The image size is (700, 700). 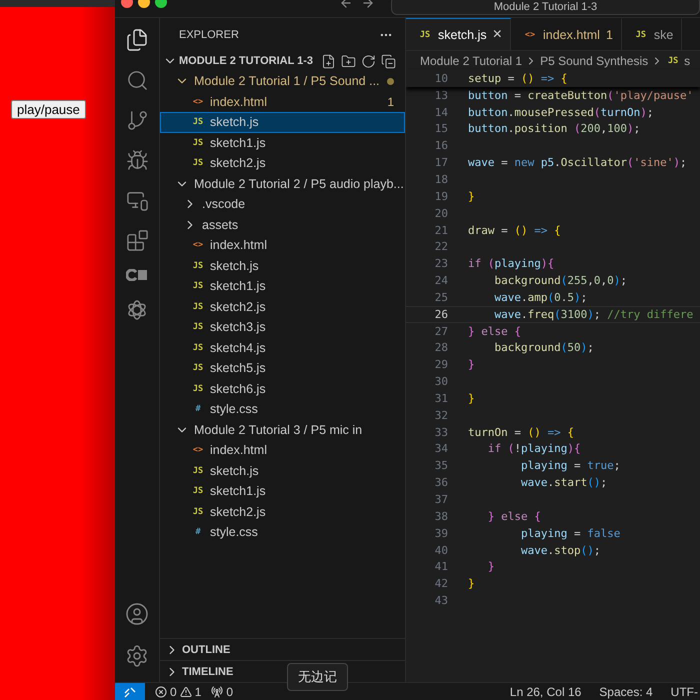 I want to click on breadcrumb: JS s, so click(x=678, y=61).